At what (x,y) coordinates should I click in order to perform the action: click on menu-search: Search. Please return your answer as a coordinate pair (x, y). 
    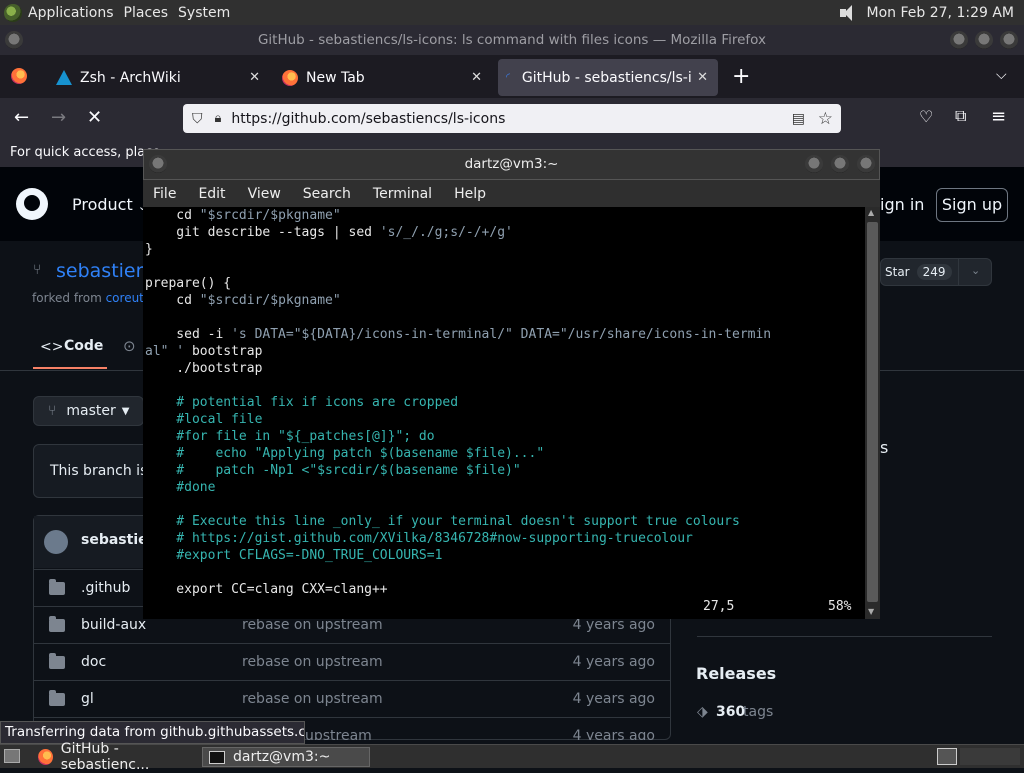
    Looking at the image, I should click on (327, 194).